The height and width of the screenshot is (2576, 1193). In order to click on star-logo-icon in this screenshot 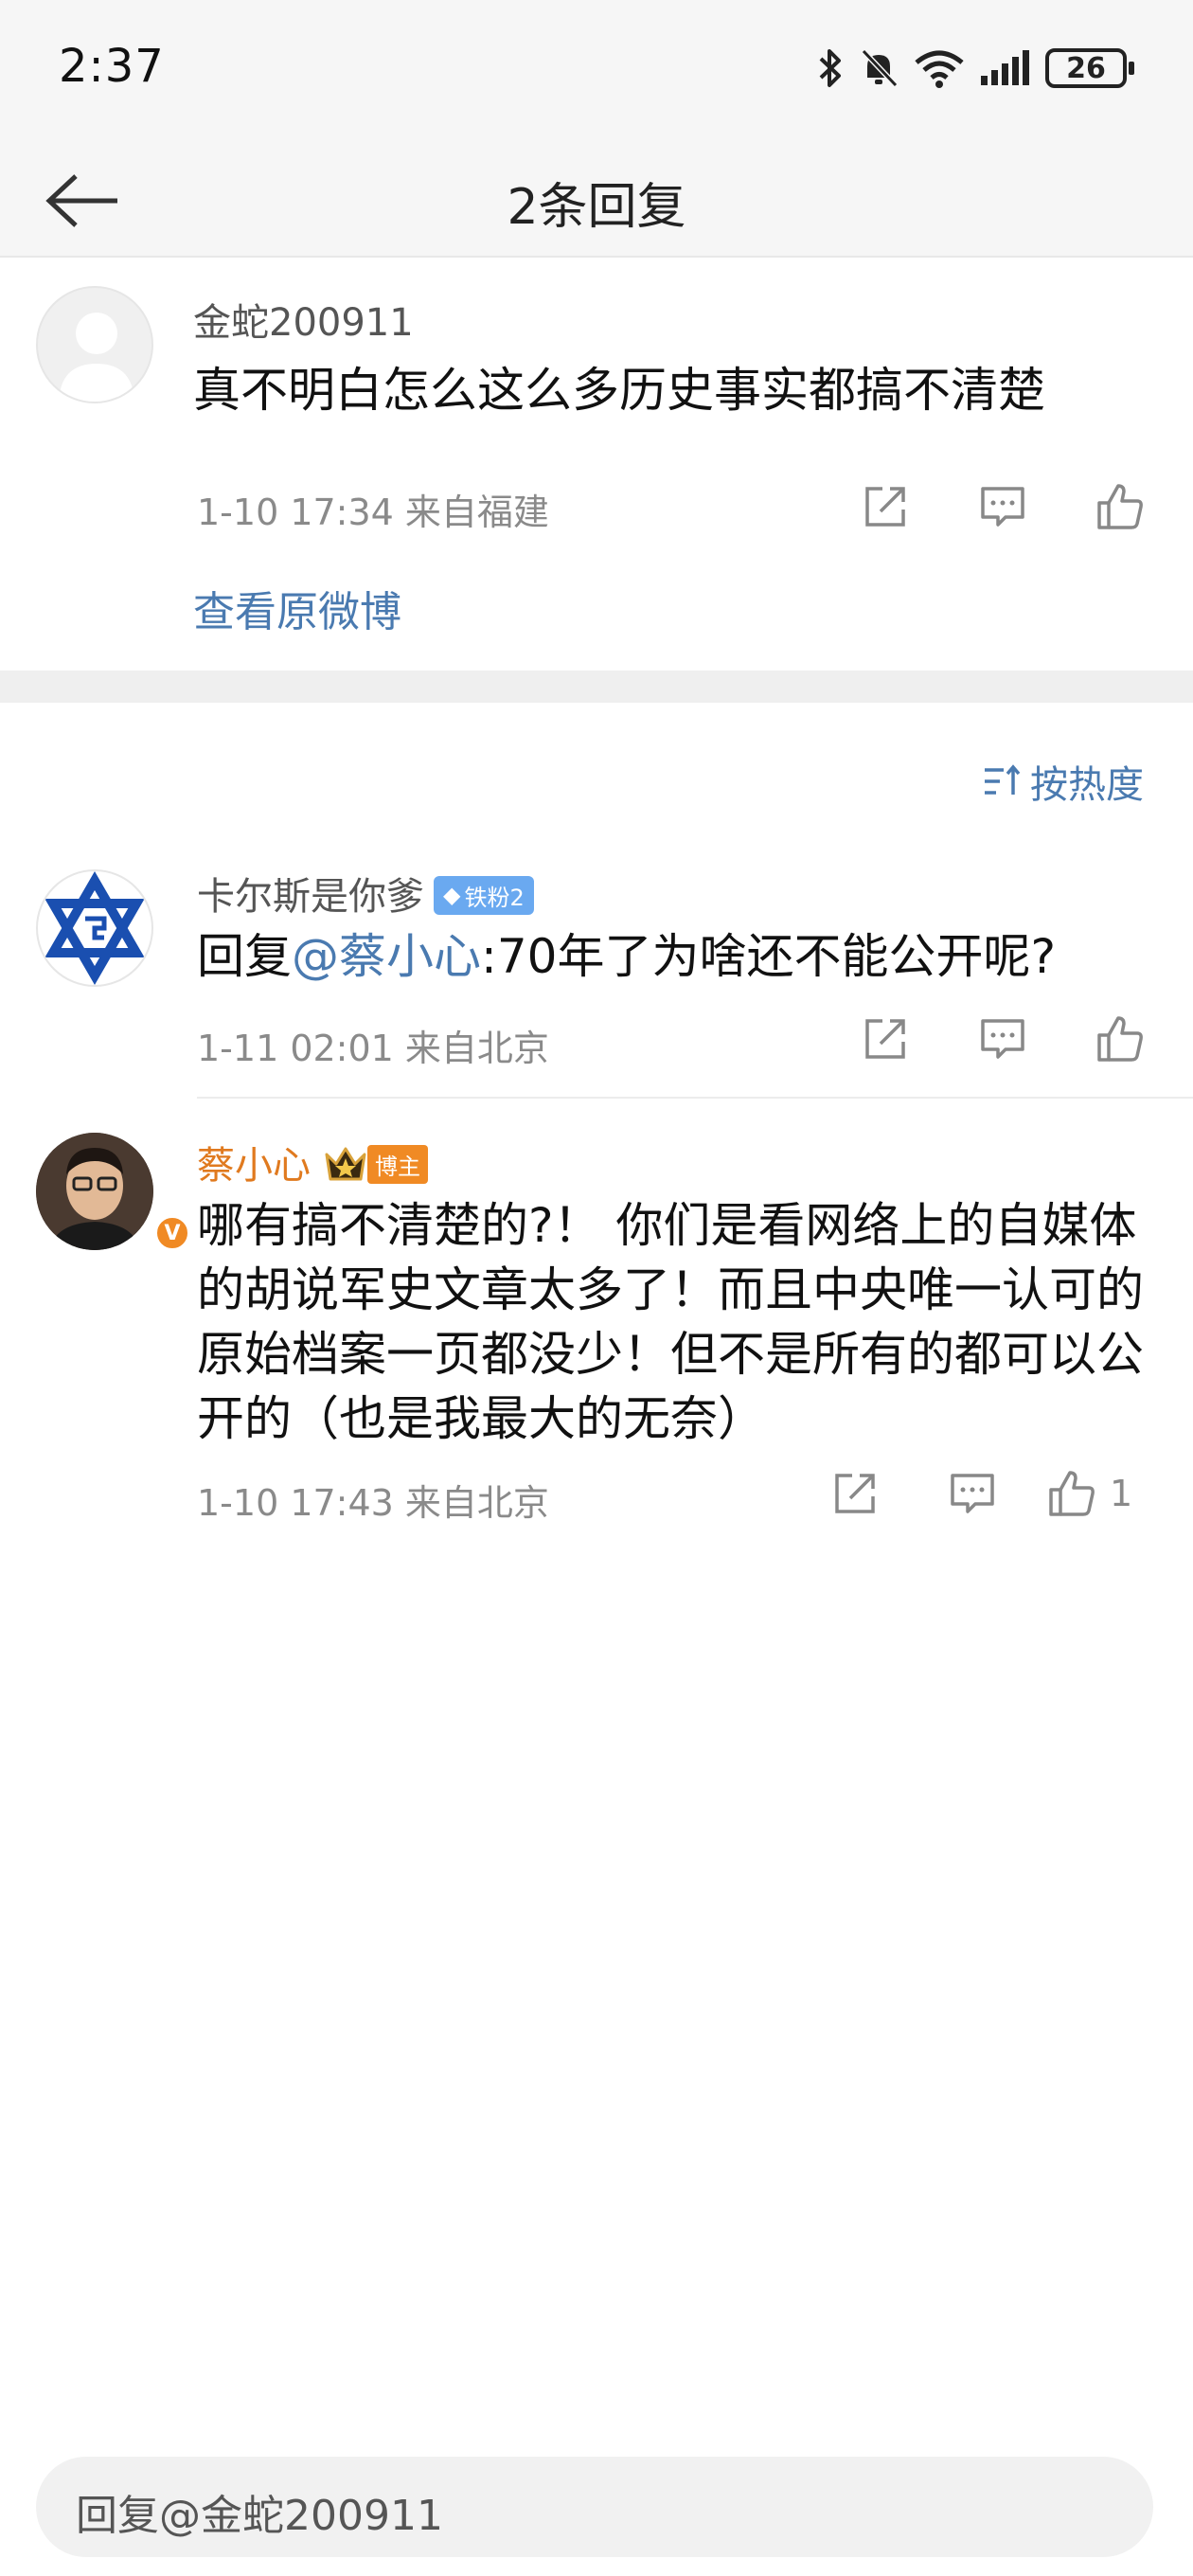, I will do `click(95, 928)`.